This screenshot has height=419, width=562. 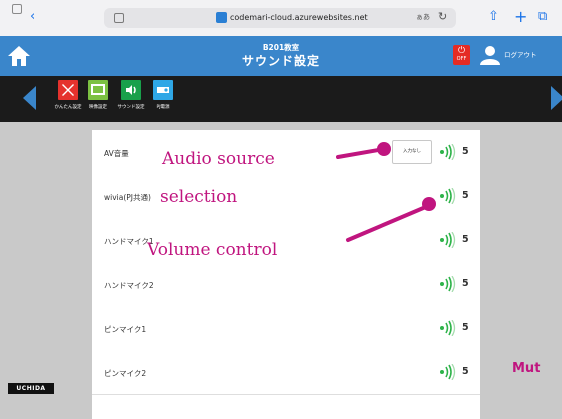 I want to click on volume-control-arrow-dot, so click(x=429, y=204).